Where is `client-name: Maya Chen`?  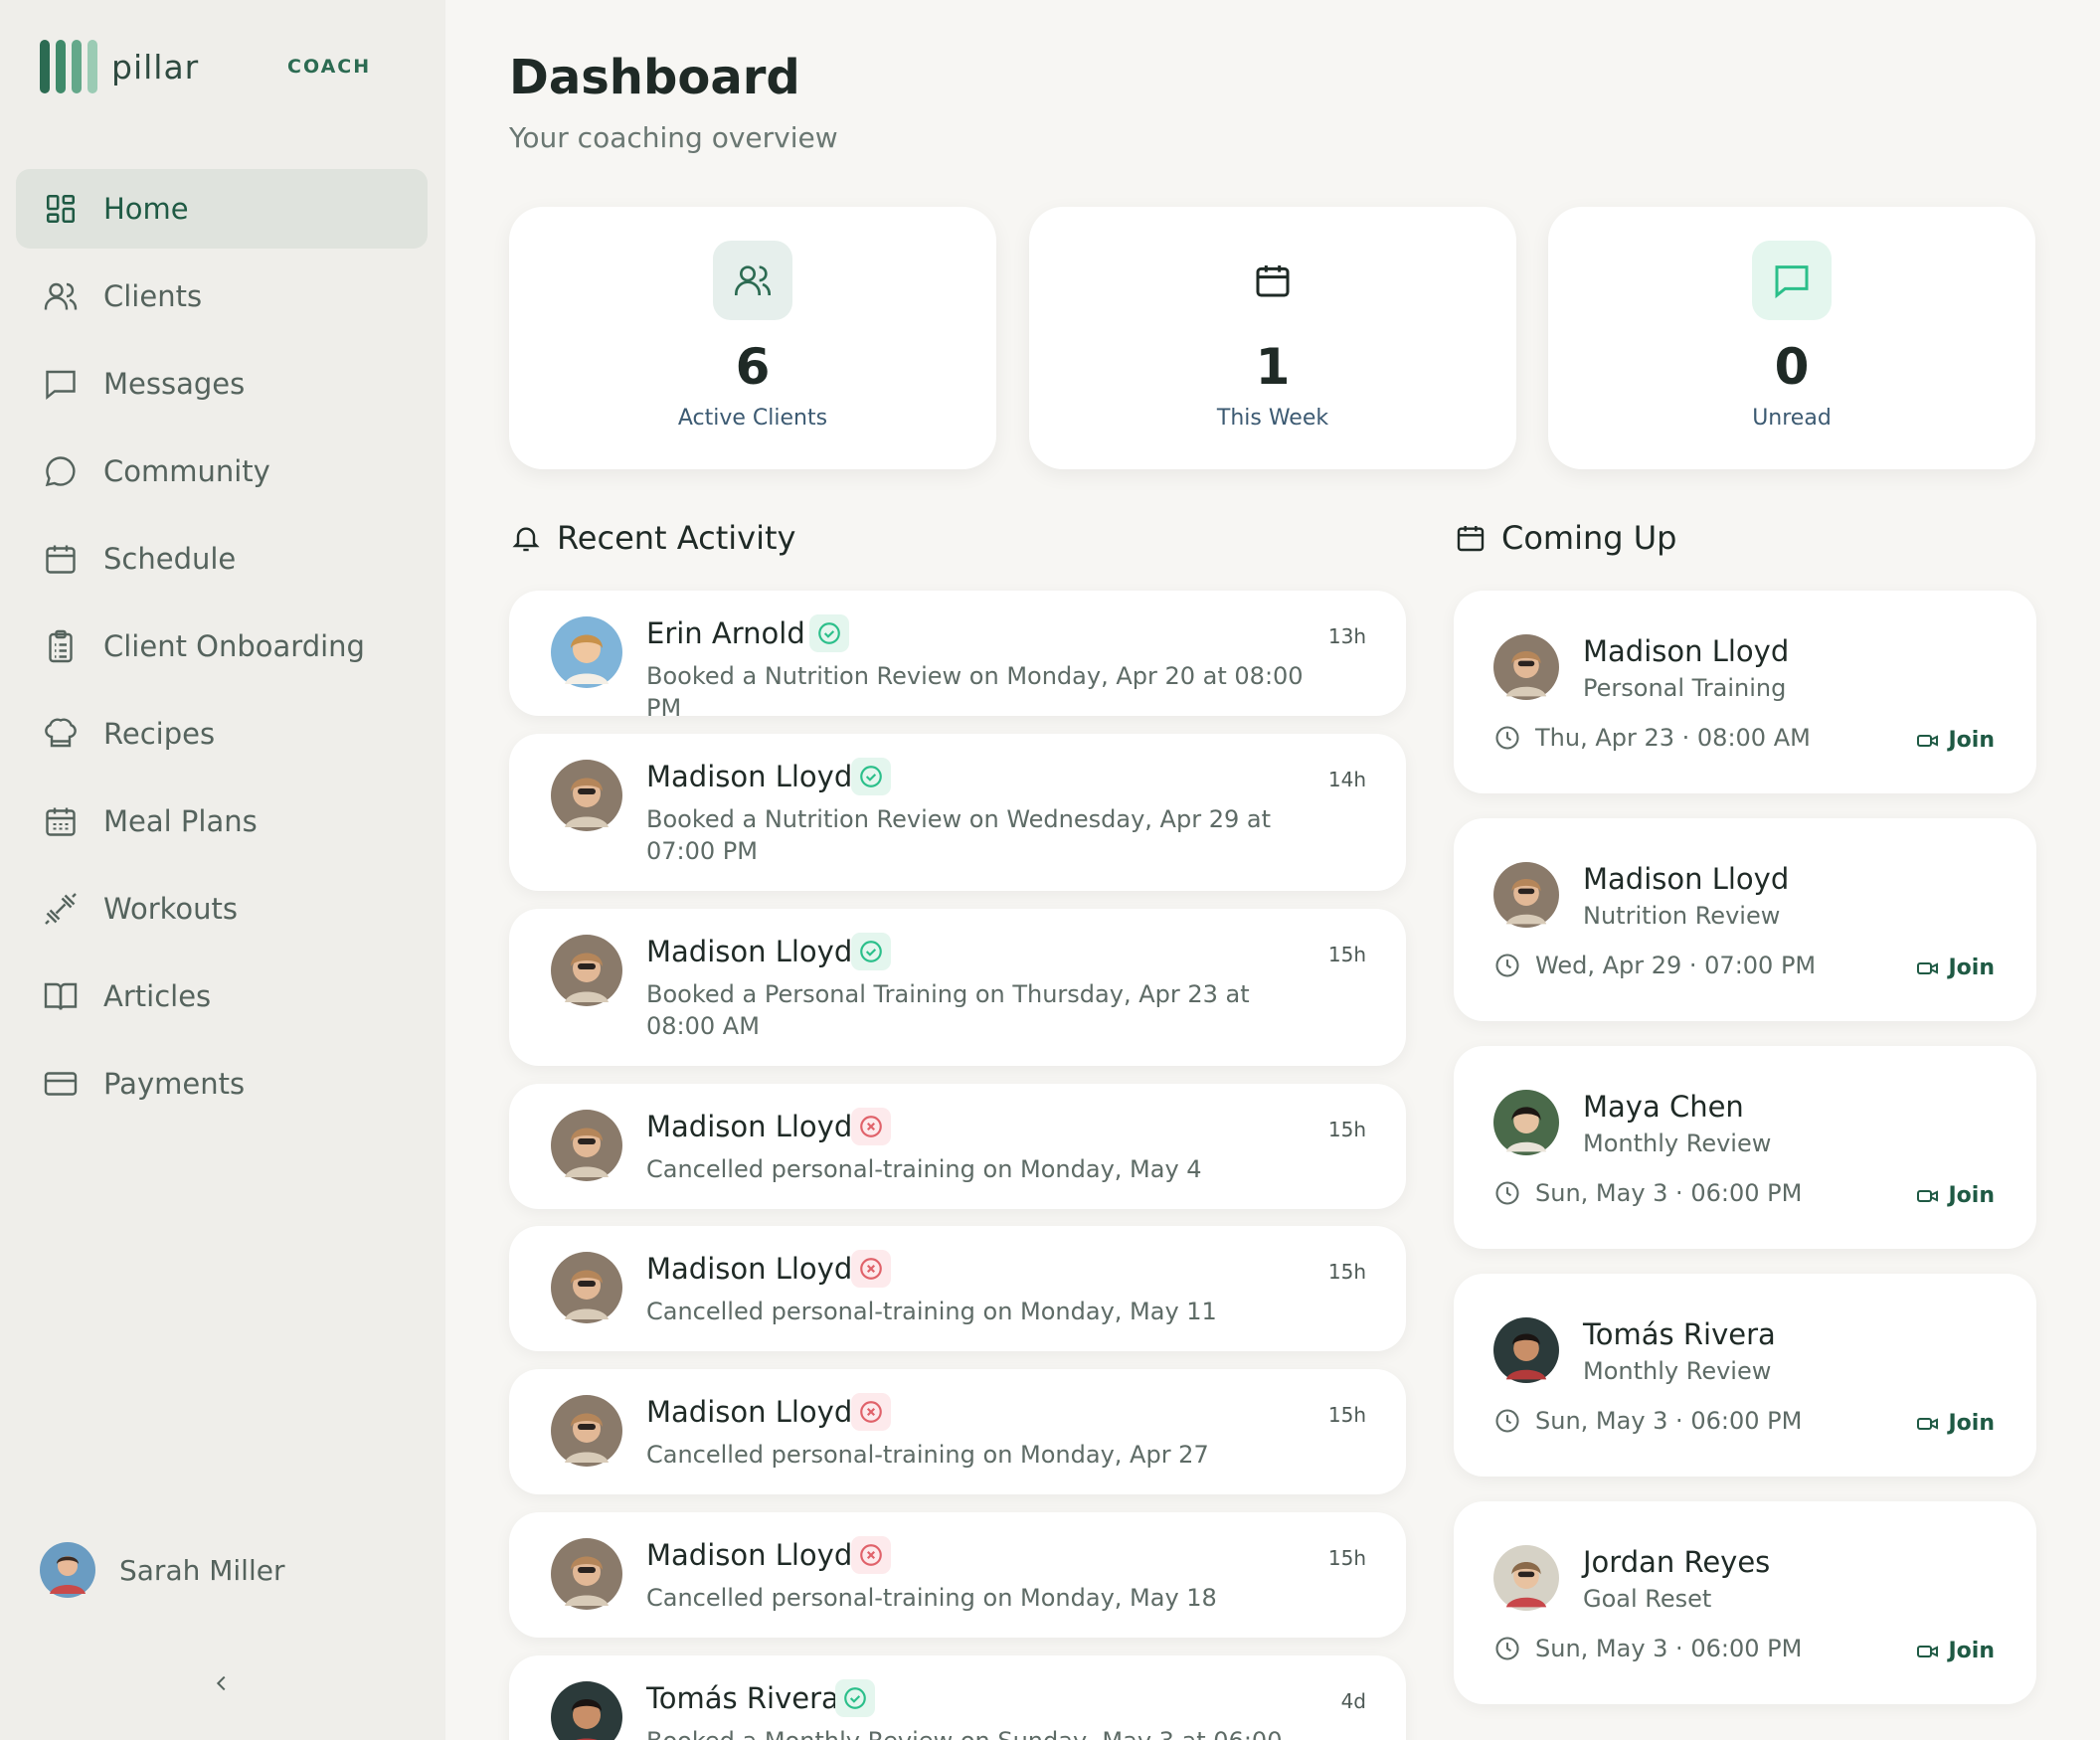 client-name: Maya Chen is located at coordinates (1663, 1107).